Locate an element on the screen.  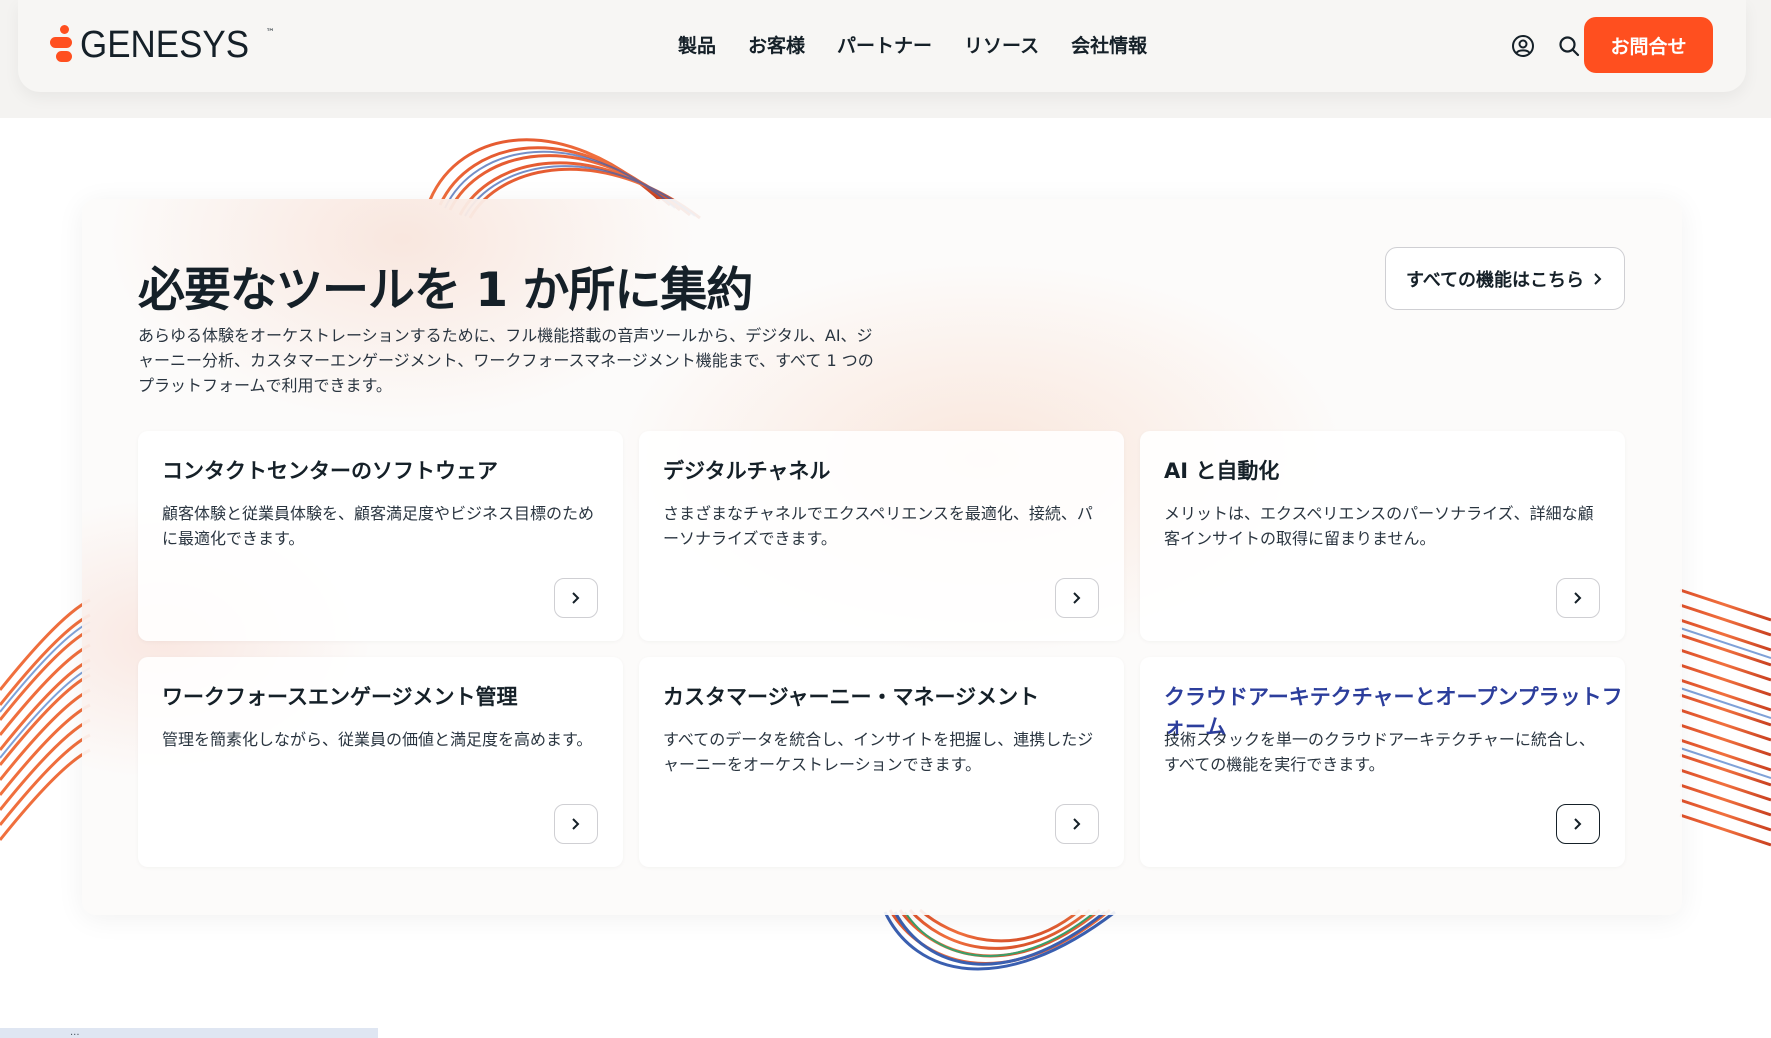
all-features-button: すべての機能はこちら is located at coordinates (1505, 278).